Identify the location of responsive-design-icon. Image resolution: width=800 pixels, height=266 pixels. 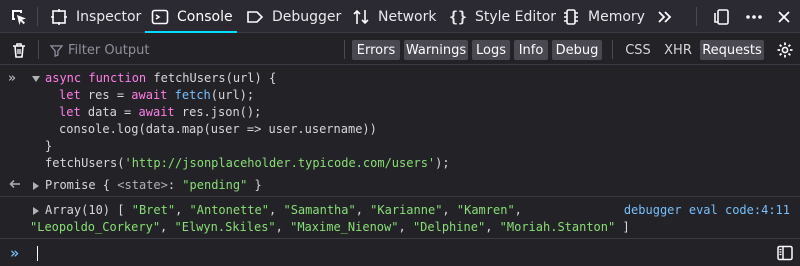
(722, 16).